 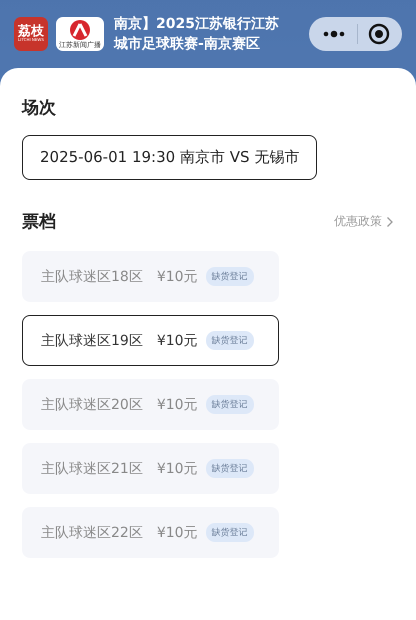 I want to click on section-heading: 票档, so click(x=39, y=222).